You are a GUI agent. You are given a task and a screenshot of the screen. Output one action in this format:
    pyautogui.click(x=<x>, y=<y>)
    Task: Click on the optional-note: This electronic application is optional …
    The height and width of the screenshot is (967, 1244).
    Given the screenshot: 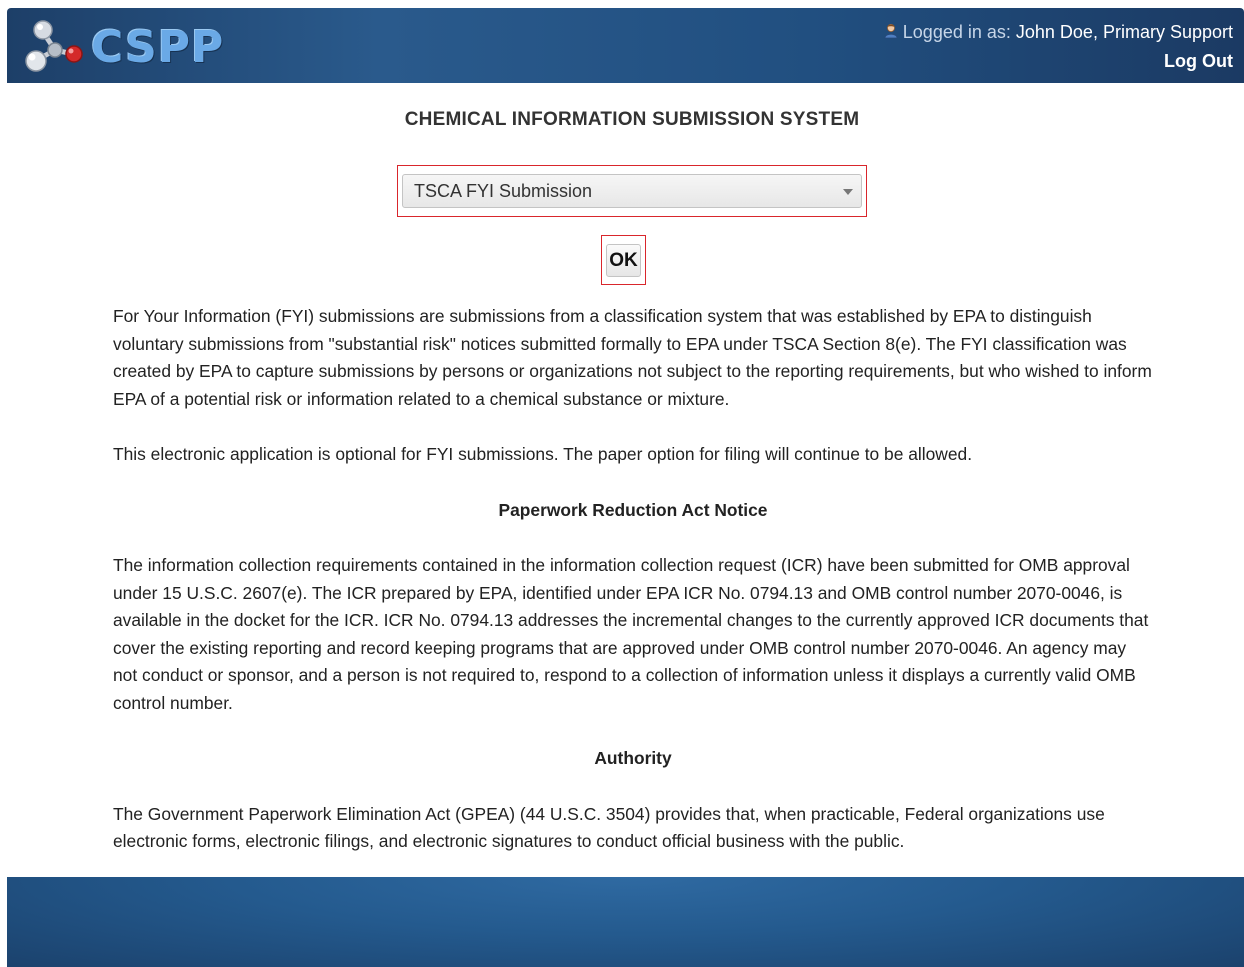 What is the action you would take?
    pyautogui.click(x=543, y=454)
    